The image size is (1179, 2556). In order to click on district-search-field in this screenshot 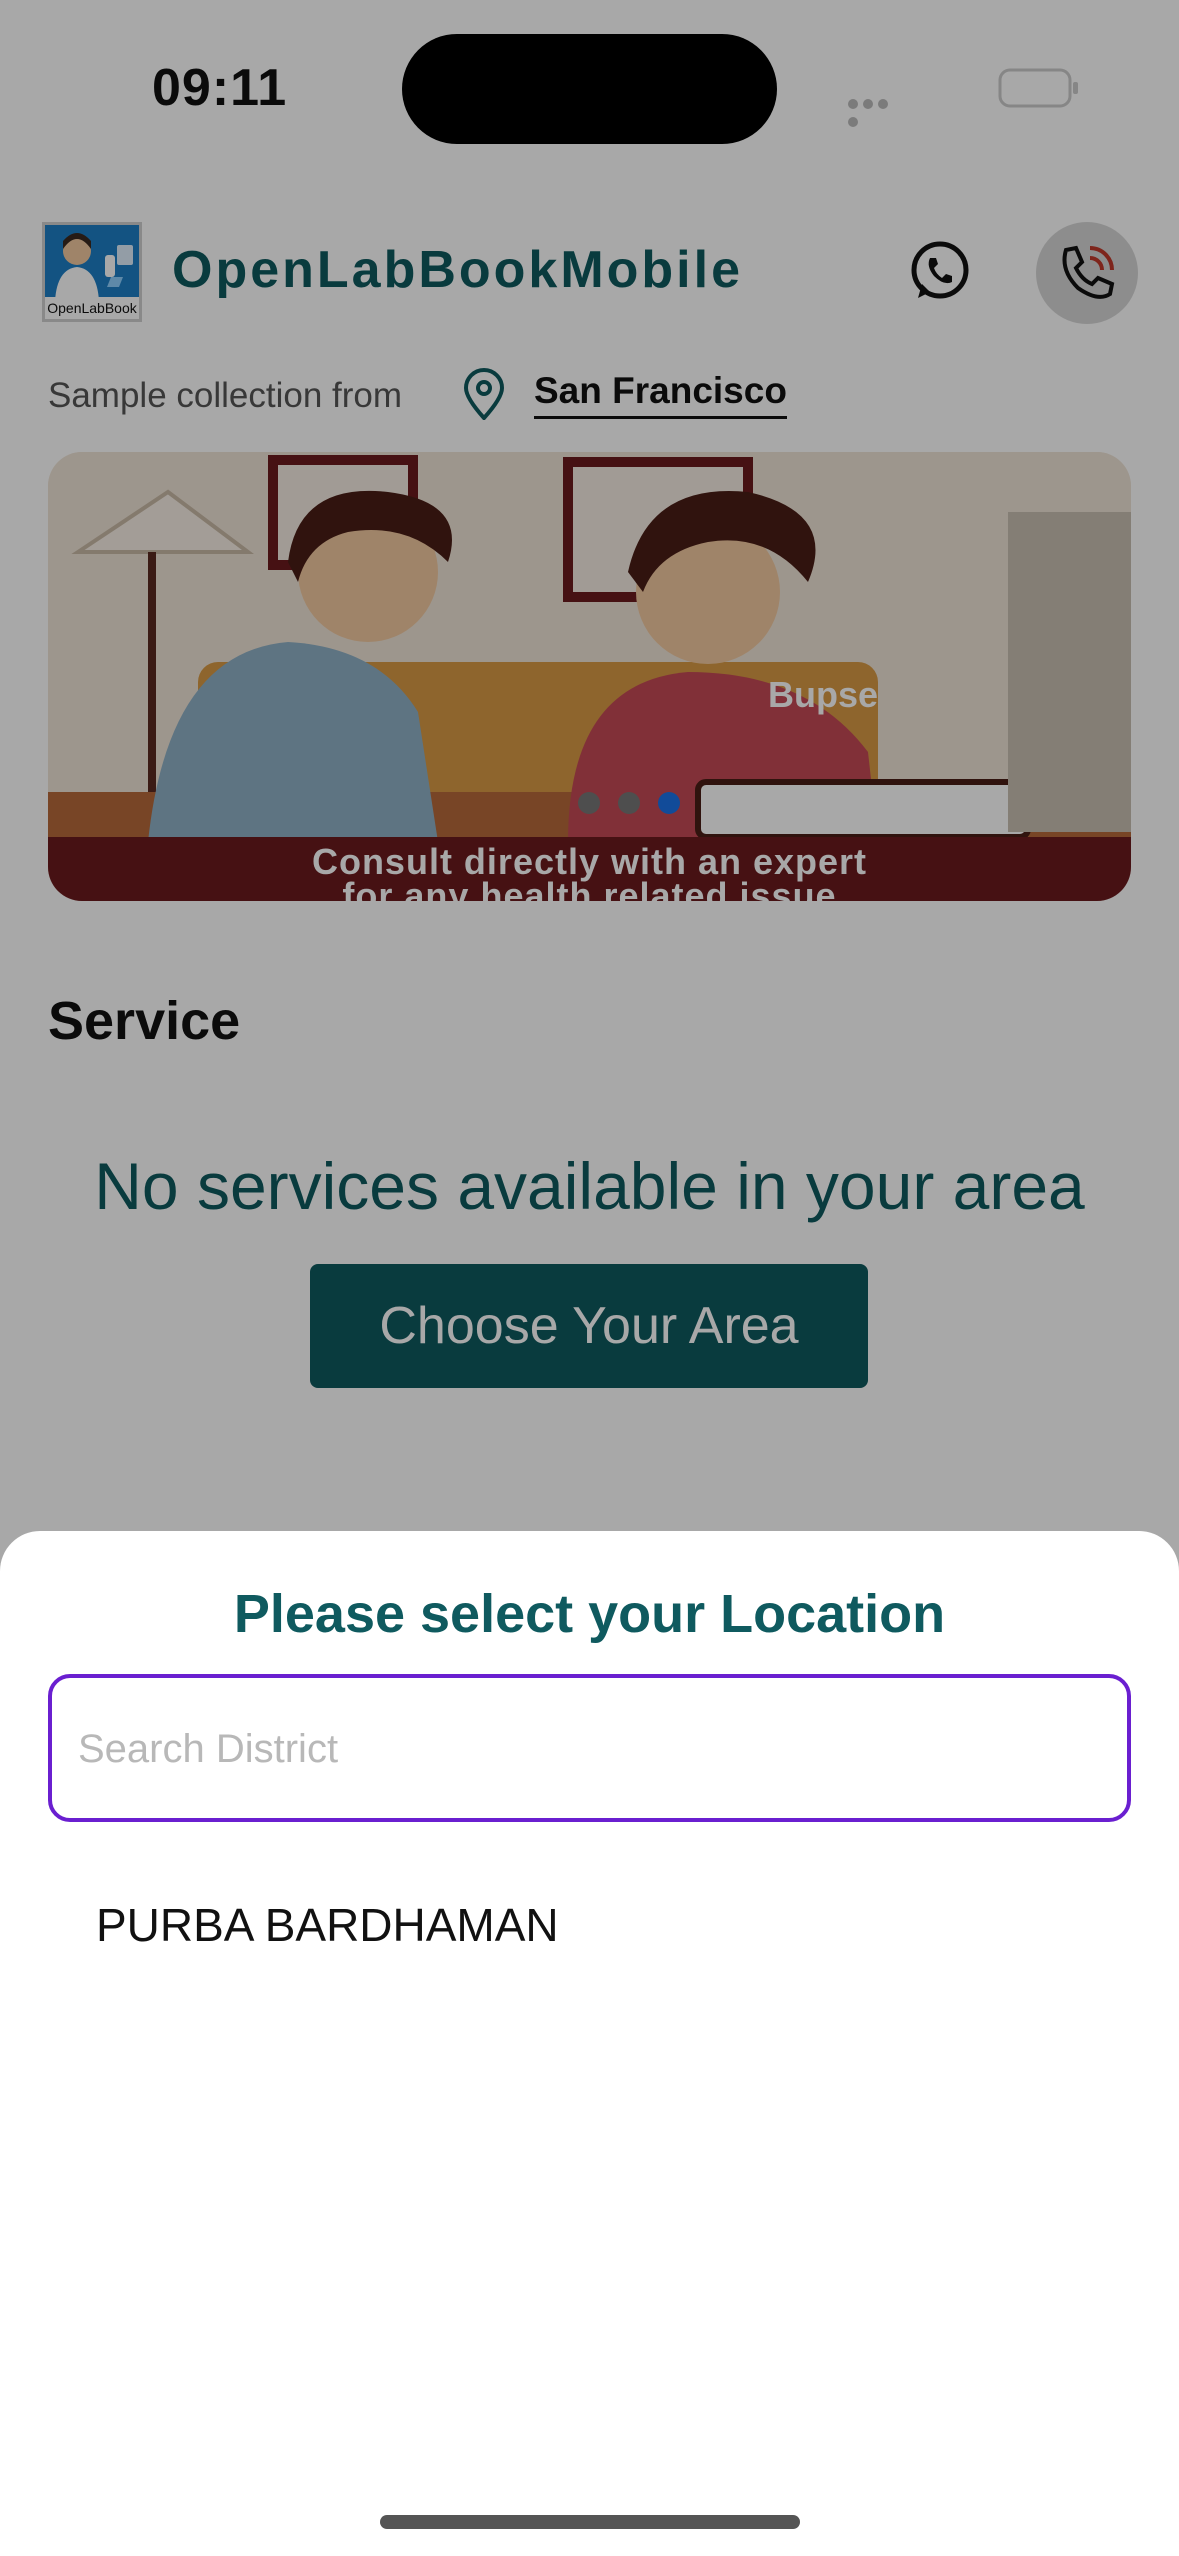, I will do `click(589, 1748)`.